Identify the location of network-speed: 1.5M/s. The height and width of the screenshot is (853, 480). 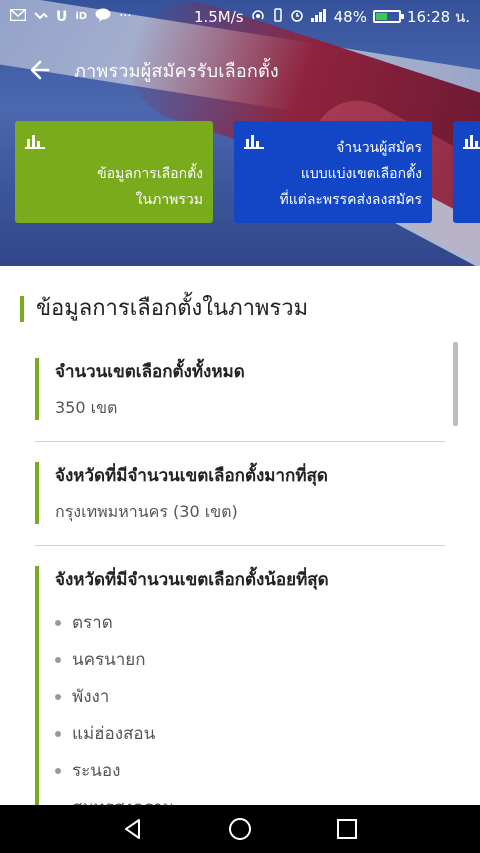
(218, 16).